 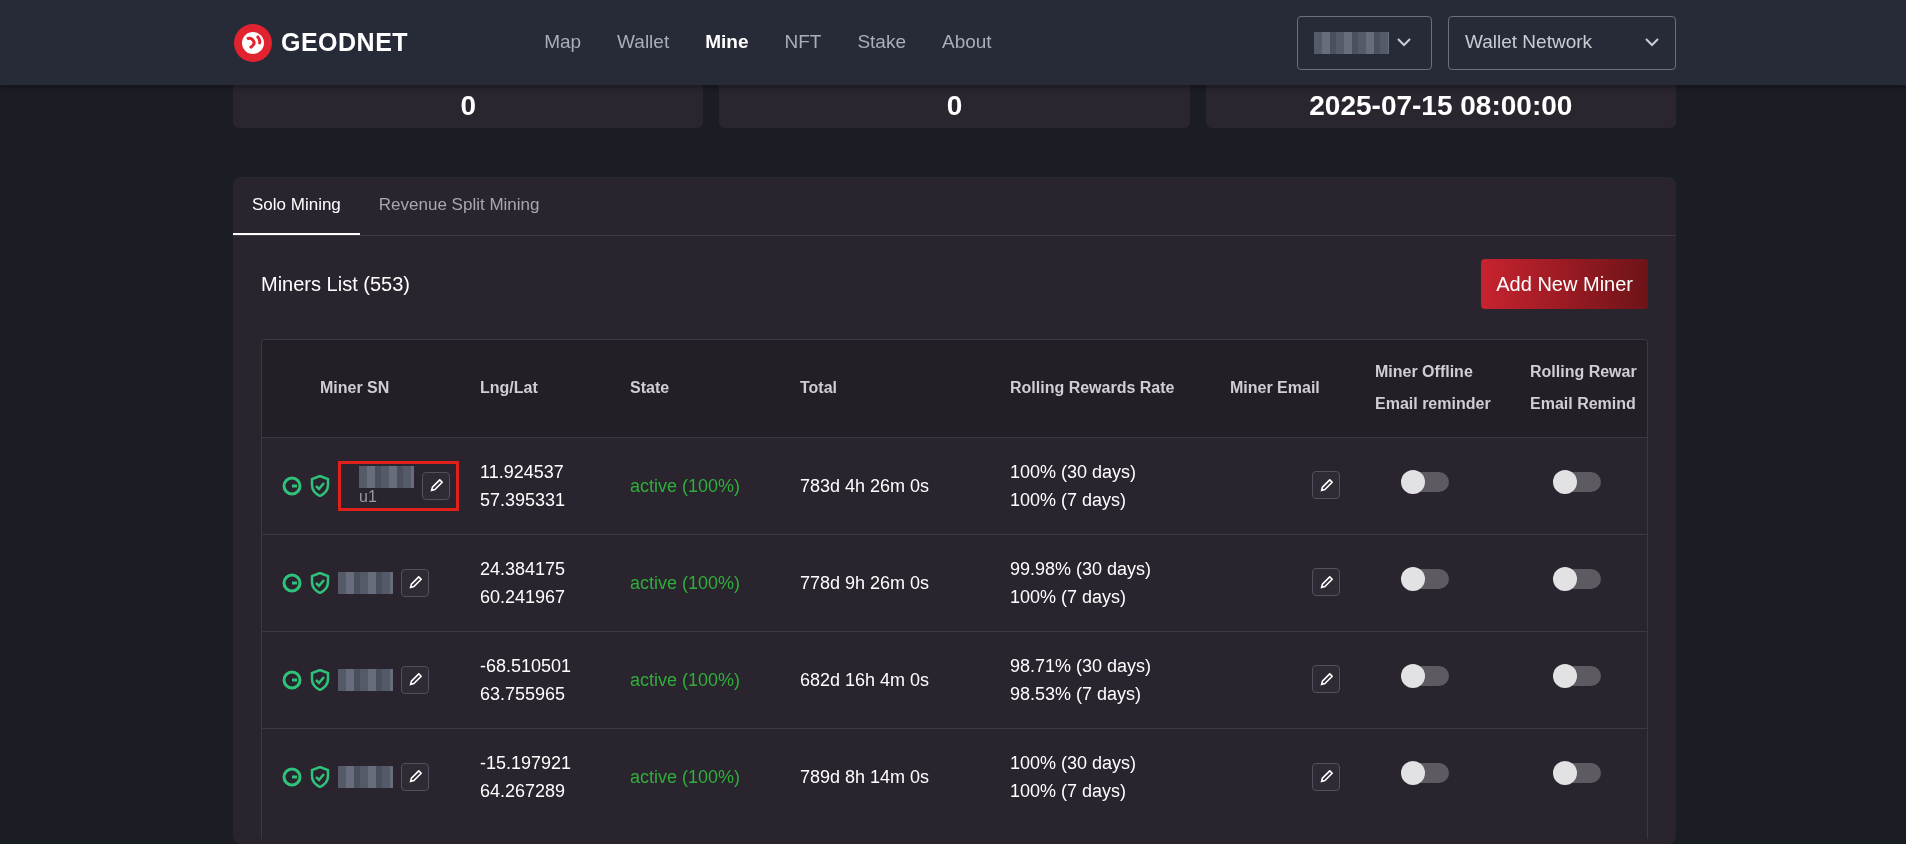 What do you see at coordinates (881, 42) in the screenshot?
I see `nav-link: Stake` at bounding box center [881, 42].